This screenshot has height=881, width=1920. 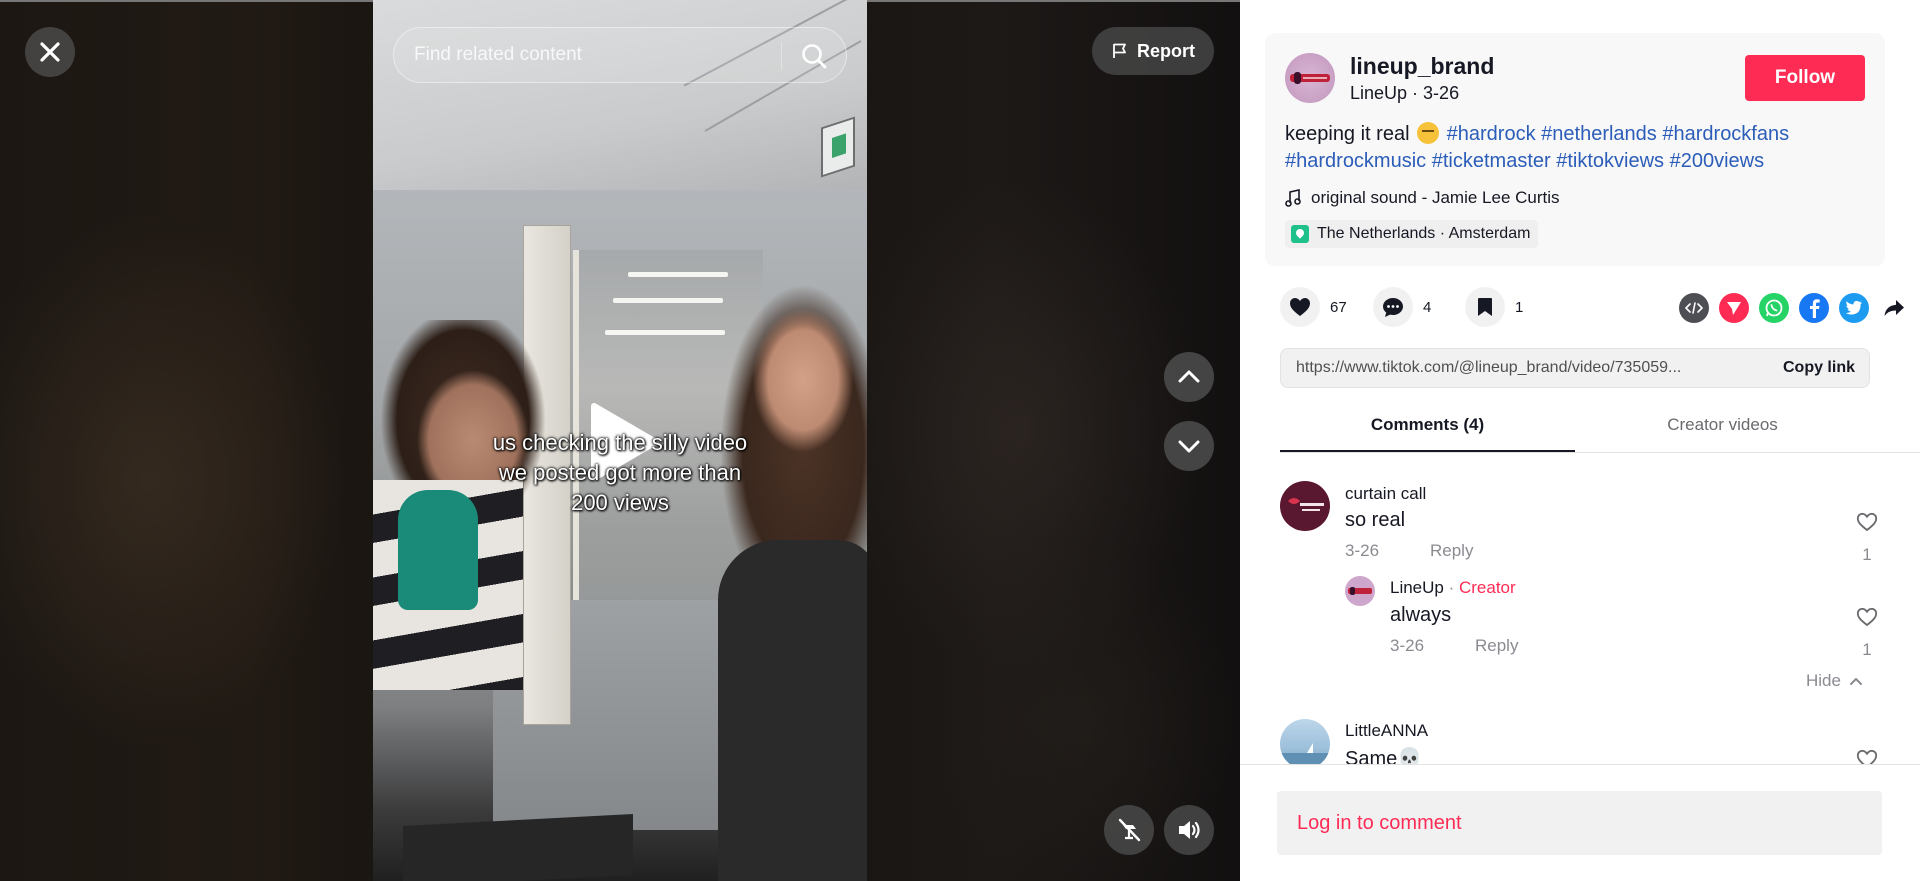 What do you see at coordinates (1422, 66) in the screenshot?
I see `creator-username: lineup_brand` at bounding box center [1422, 66].